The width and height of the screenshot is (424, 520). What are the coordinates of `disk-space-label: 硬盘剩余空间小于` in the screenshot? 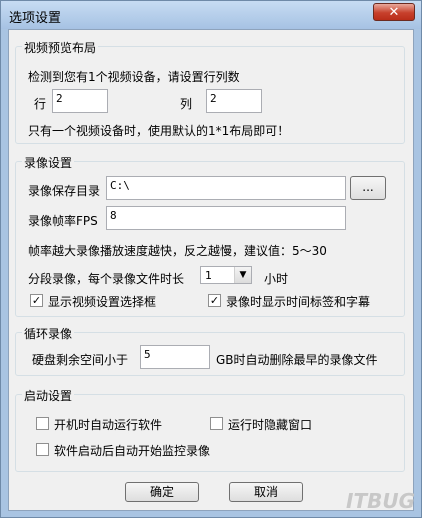 It's located at (80, 360).